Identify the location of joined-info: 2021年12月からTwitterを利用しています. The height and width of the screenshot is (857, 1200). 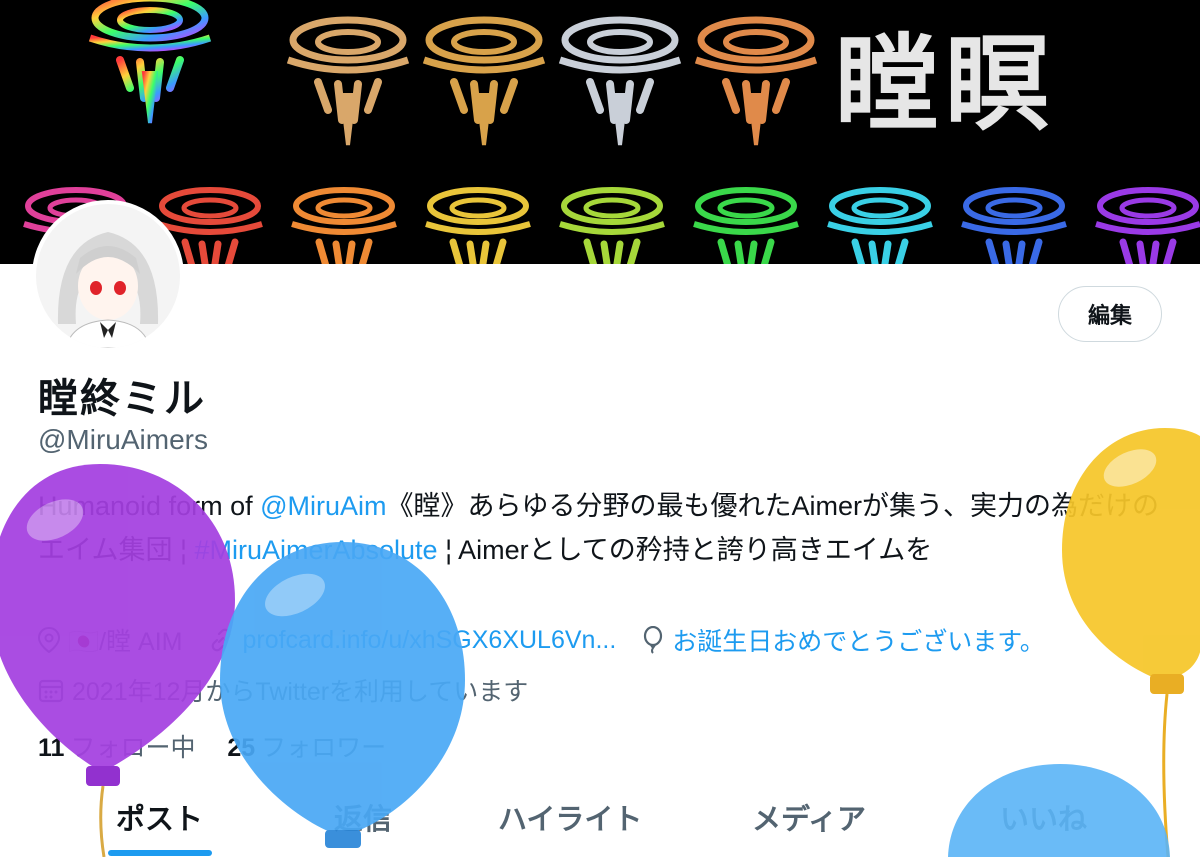
(296, 690).